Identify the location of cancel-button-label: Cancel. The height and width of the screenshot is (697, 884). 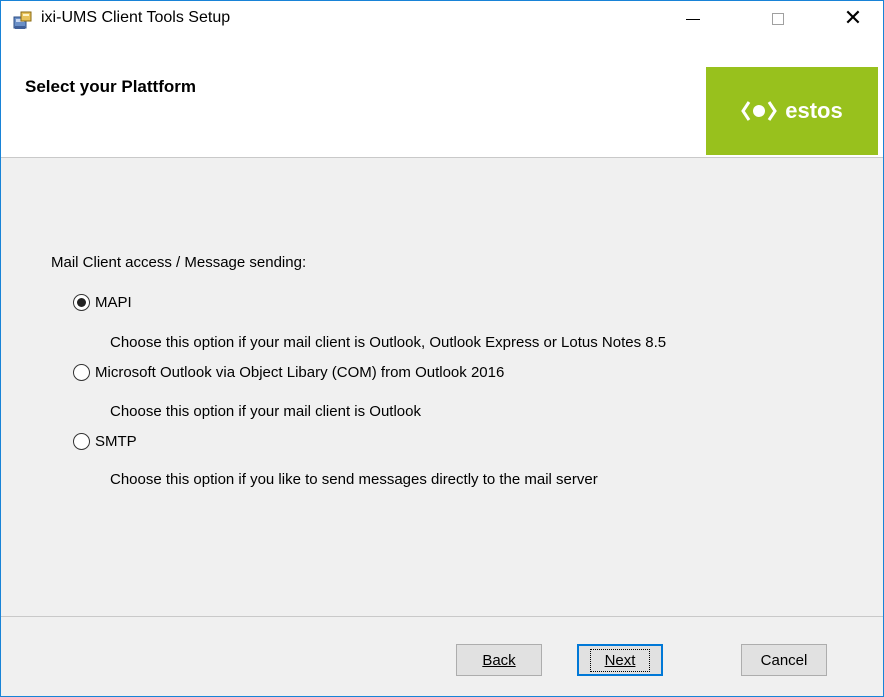
(784, 660).